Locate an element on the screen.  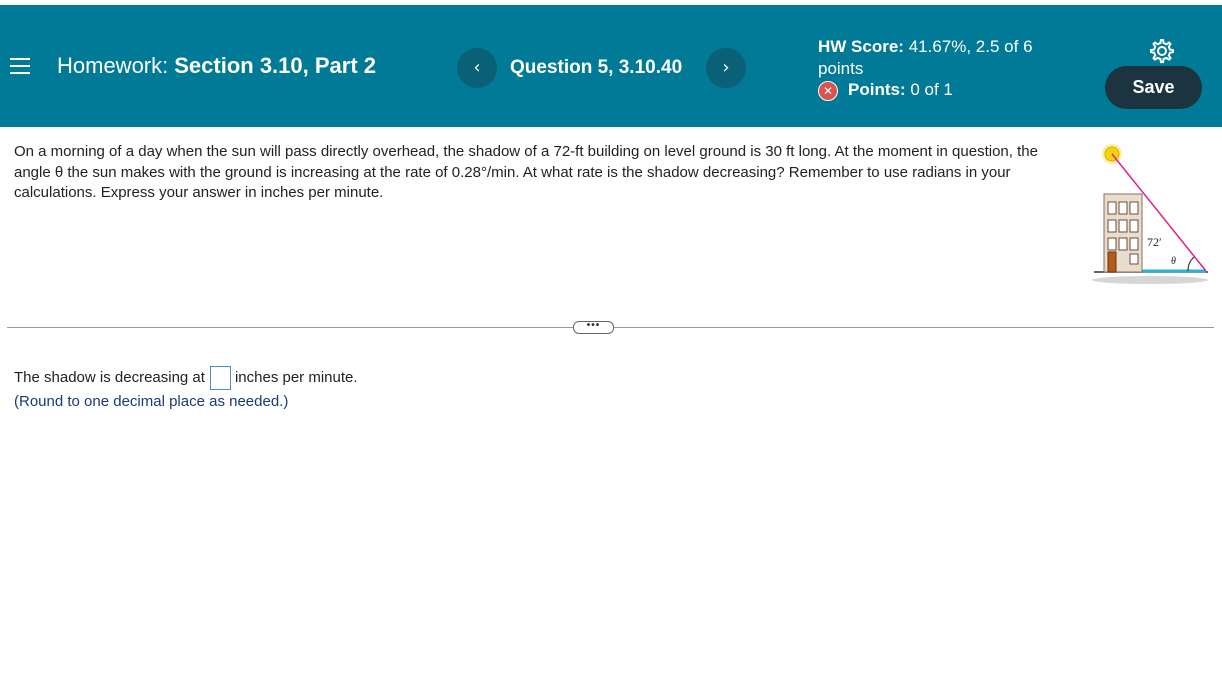
chevron-right-icon: › is located at coordinates (726, 67).